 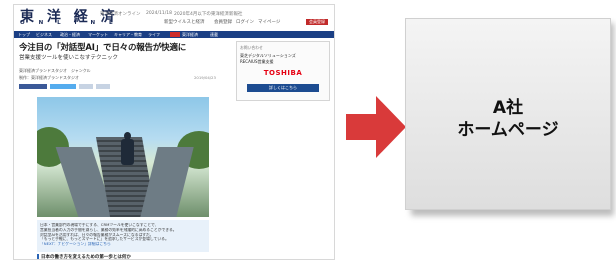 What do you see at coordinates (24, 35) in the screenshot?
I see `nav-item-top: トップ` at bounding box center [24, 35].